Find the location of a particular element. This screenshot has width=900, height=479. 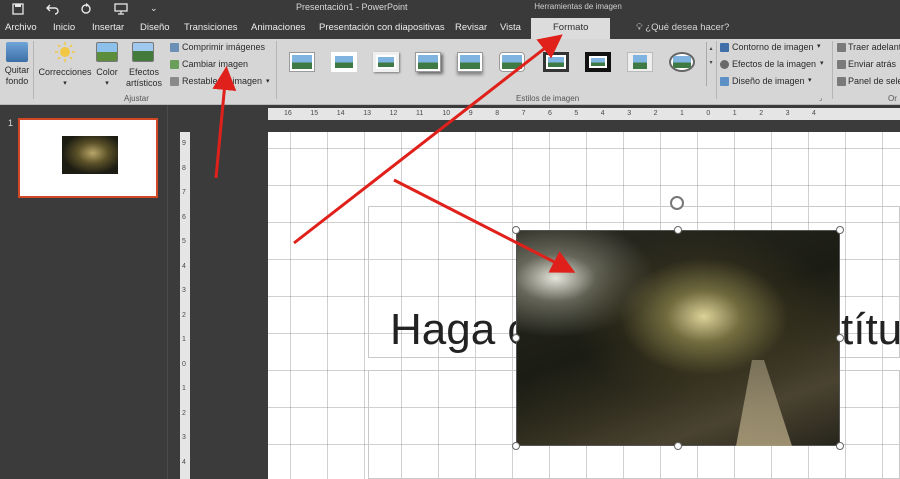

change-picture-icon is located at coordinates (174, 64).